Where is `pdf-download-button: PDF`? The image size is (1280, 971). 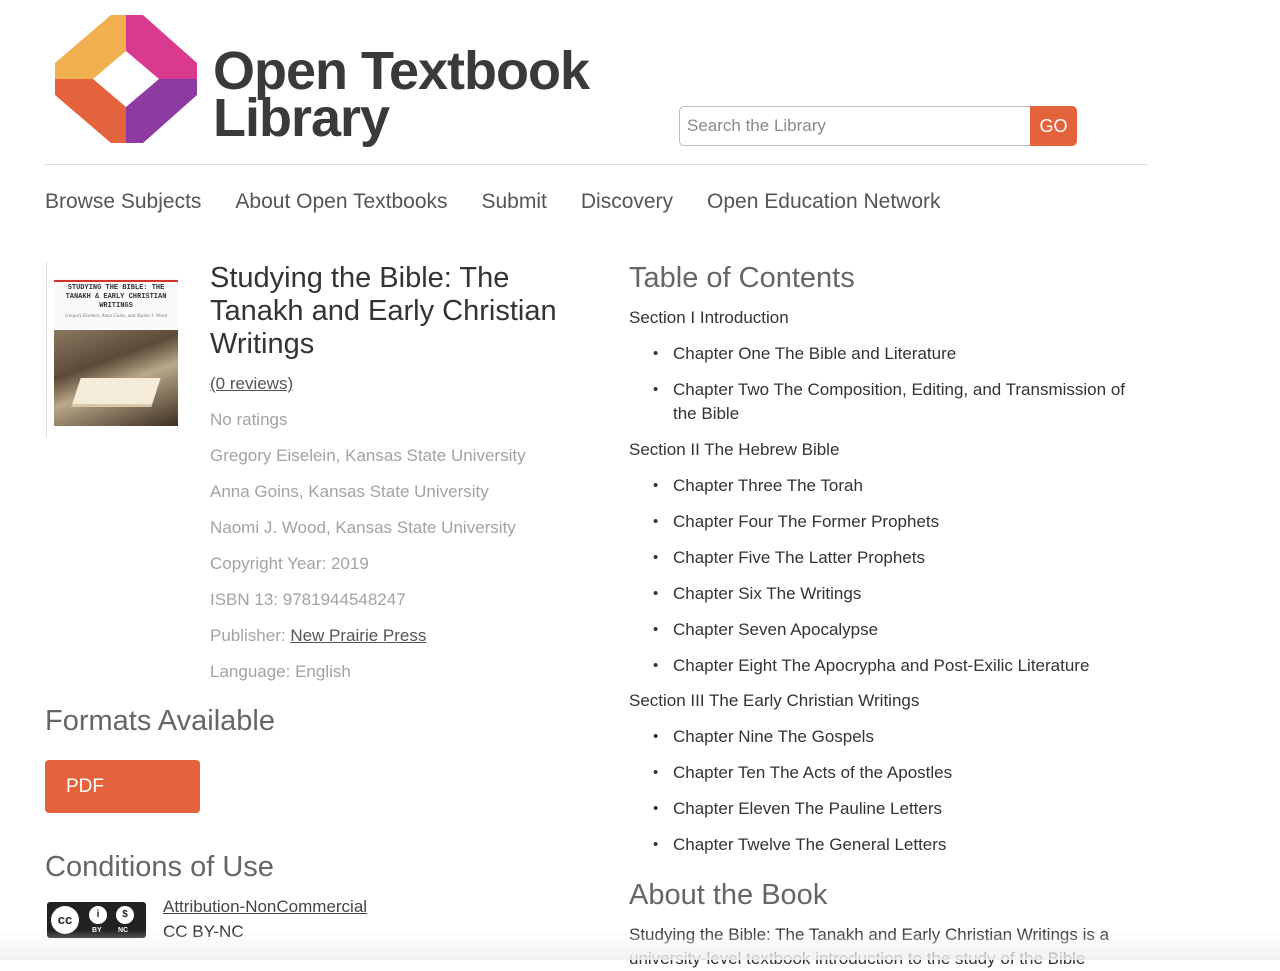
pdf-download-button: PDF is located at coordinates (122, 786).